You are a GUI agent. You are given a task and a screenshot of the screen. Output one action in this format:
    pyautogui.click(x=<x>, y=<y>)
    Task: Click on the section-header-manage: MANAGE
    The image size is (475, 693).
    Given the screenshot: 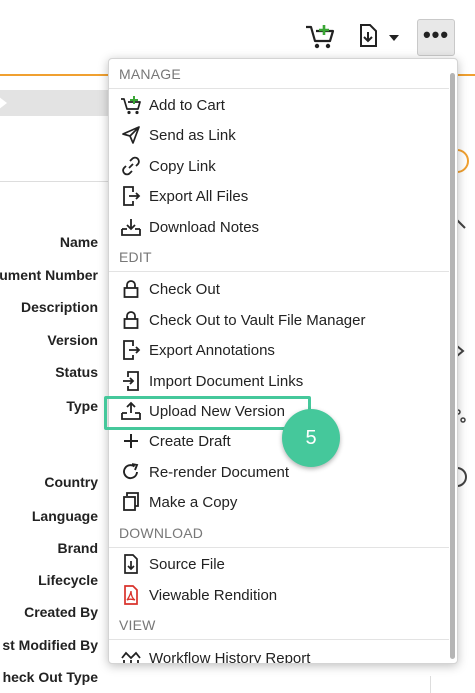 What is the action you would take?
    pyautogui.click(x=279, y=74)
    